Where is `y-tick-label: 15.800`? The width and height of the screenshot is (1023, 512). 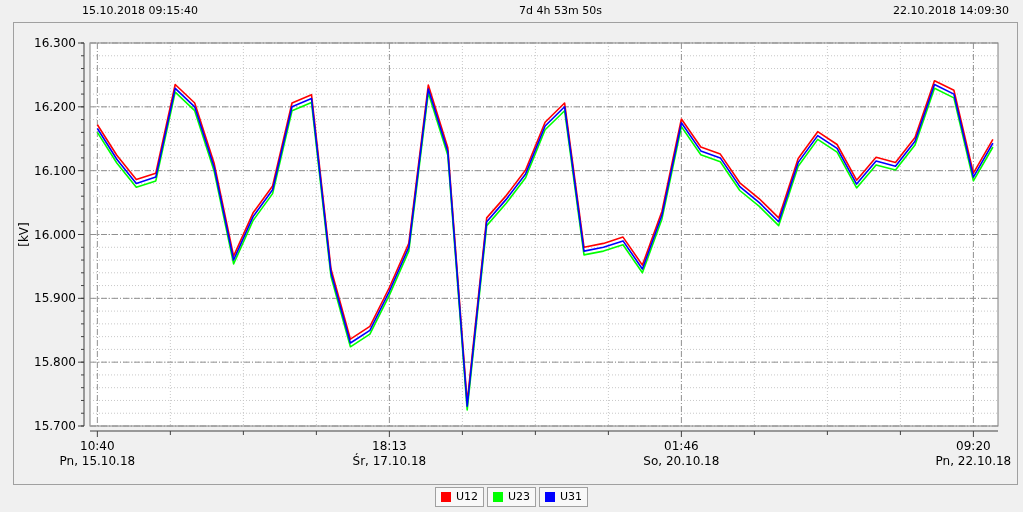 y-tick-label: 15.800 is located at coordinates (55, 362).